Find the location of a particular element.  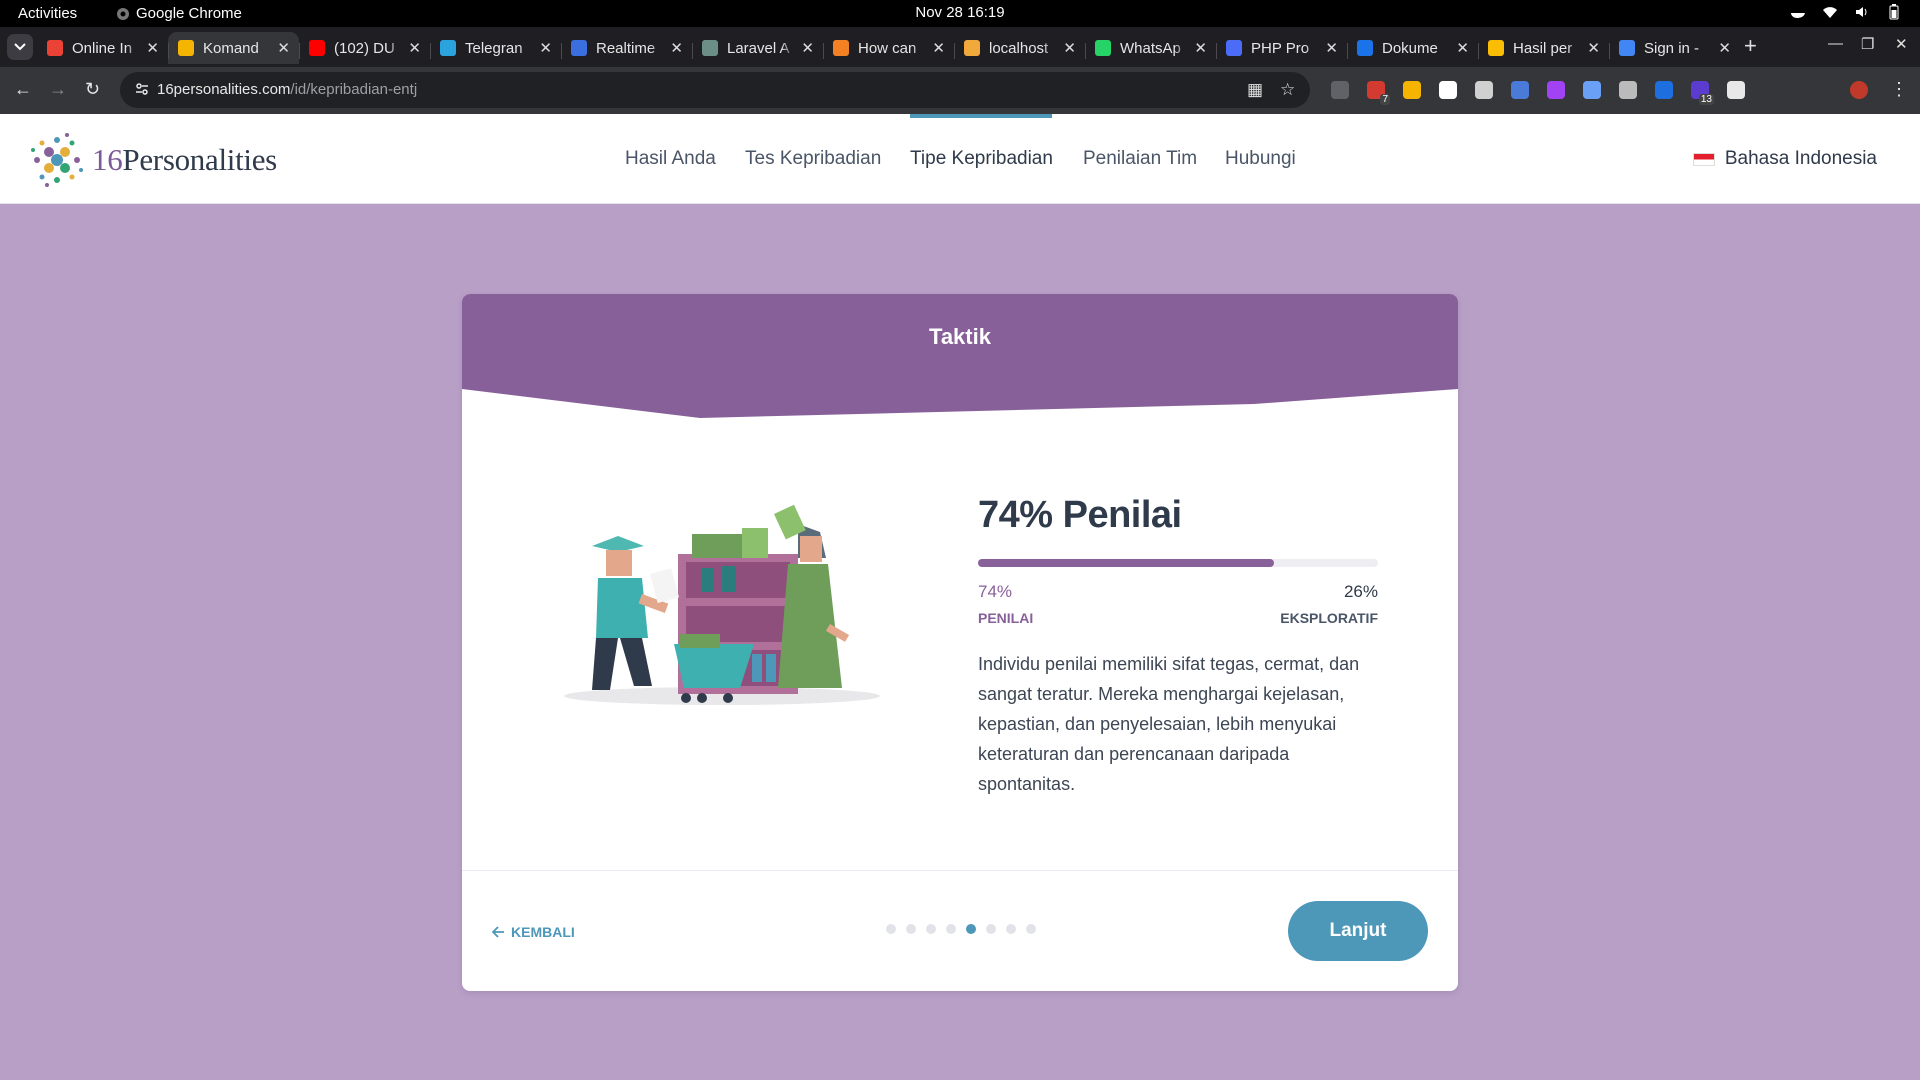

language-selector: Bahasa Indonesia is located at coordinates (1784, 159).